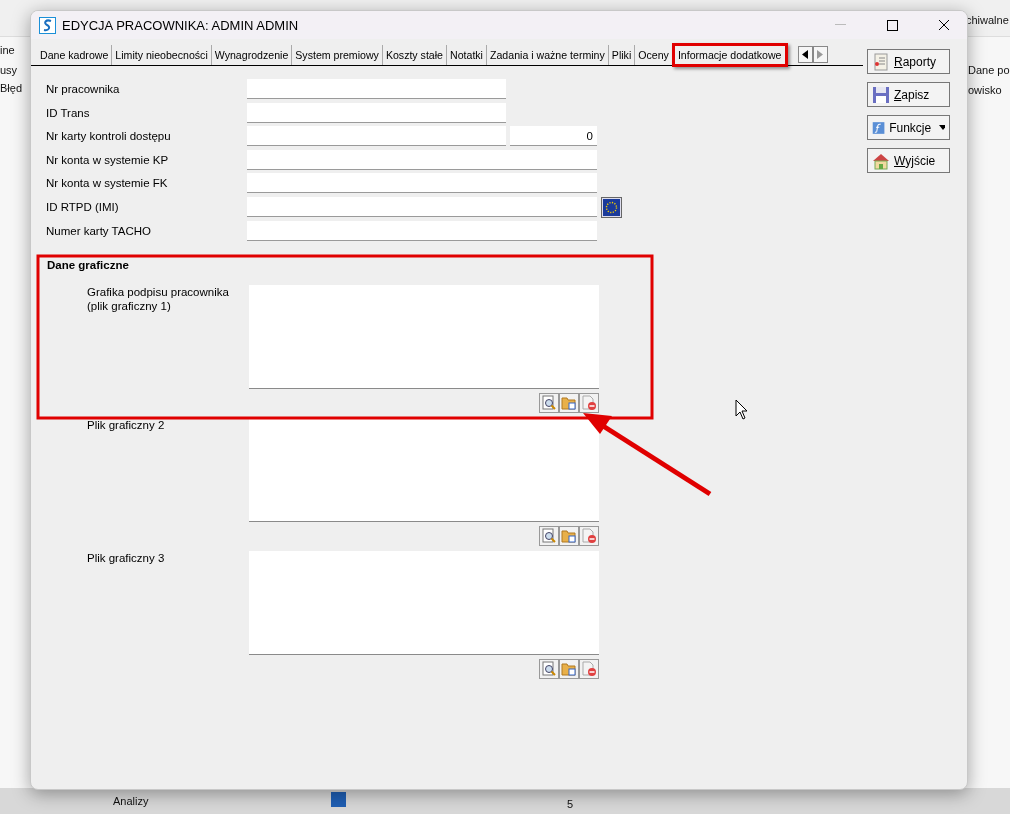 The image size is (1010, 814). I want to click on background-text: owisko, so click(985, 90).